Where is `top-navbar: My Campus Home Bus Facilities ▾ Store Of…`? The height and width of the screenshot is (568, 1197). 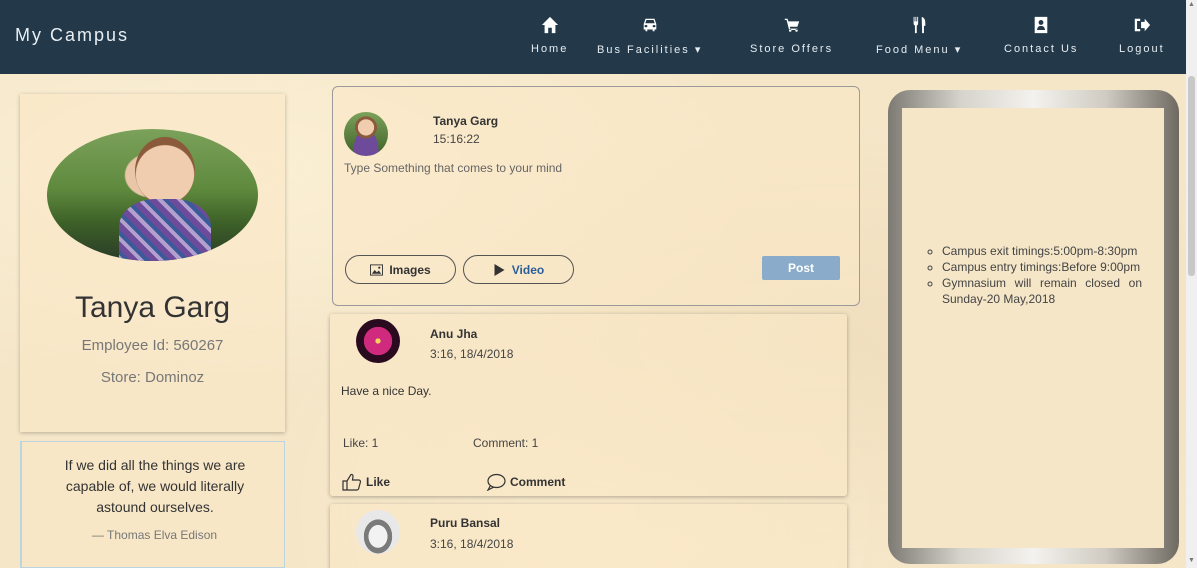
top-navbar: My Campus Home Bus Facilities ▾ Store Of… is located at coordinates (598, 37).